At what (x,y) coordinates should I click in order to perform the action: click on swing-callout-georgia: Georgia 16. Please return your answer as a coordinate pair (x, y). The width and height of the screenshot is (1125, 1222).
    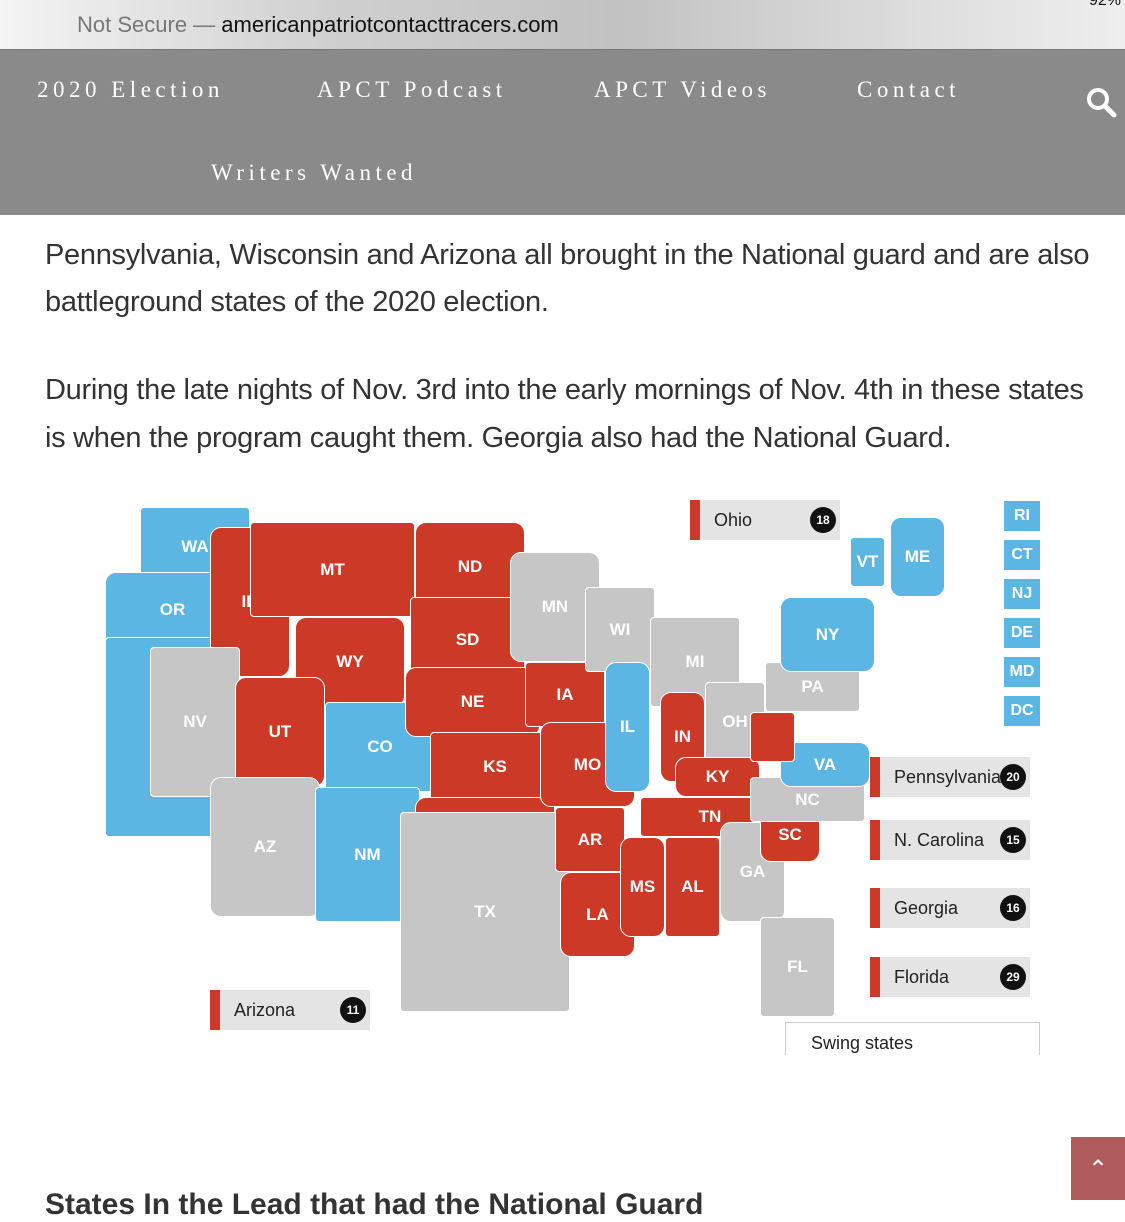
    Looking at the image, I should click on (950, 908).